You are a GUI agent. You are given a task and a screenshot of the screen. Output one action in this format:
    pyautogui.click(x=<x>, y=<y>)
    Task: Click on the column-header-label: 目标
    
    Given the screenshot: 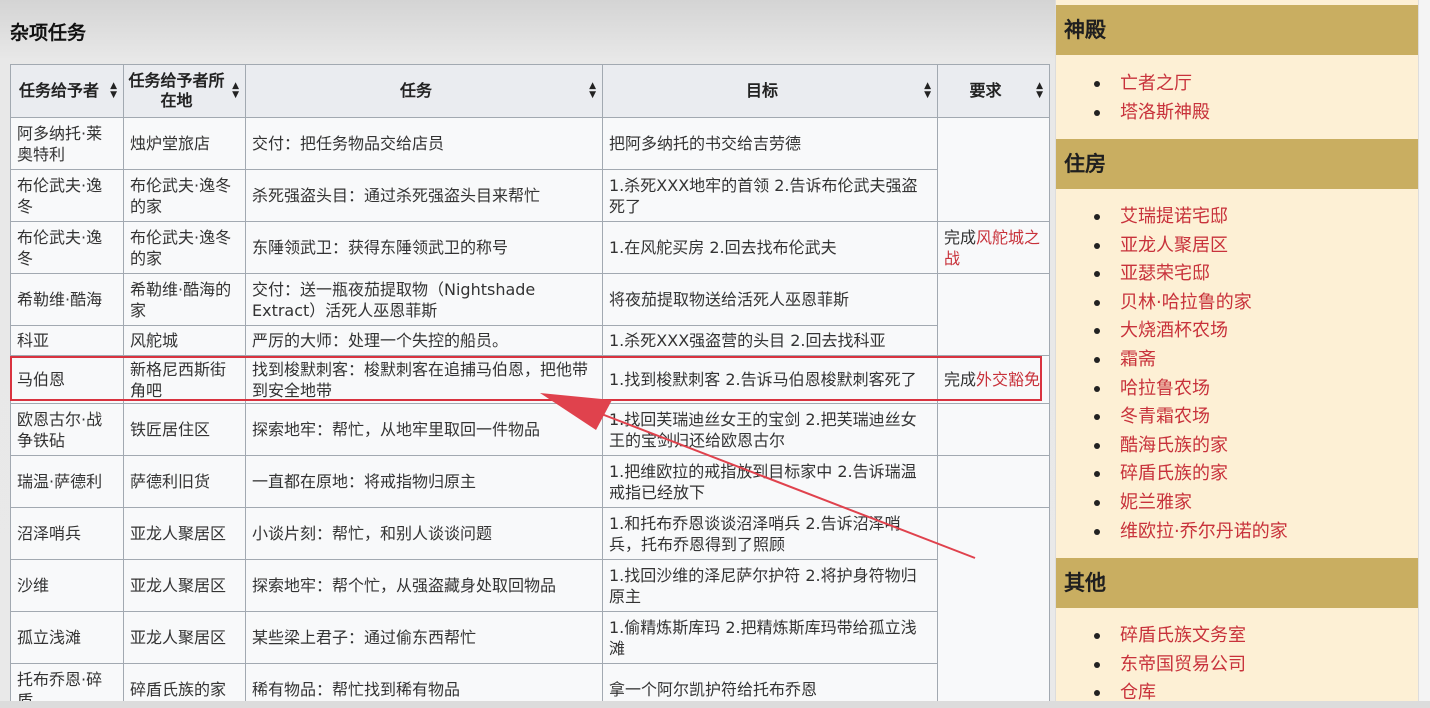 What is the action you would take?
    pyautogui.click(x=761, y=90)
    